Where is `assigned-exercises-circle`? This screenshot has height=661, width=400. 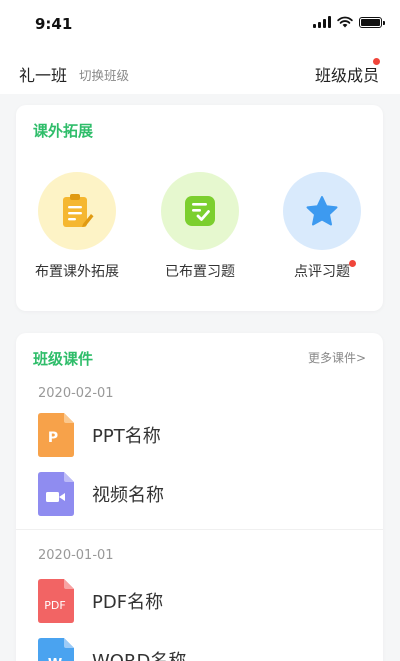 assigned-exercises-circle is located at coordinates (200, 211).